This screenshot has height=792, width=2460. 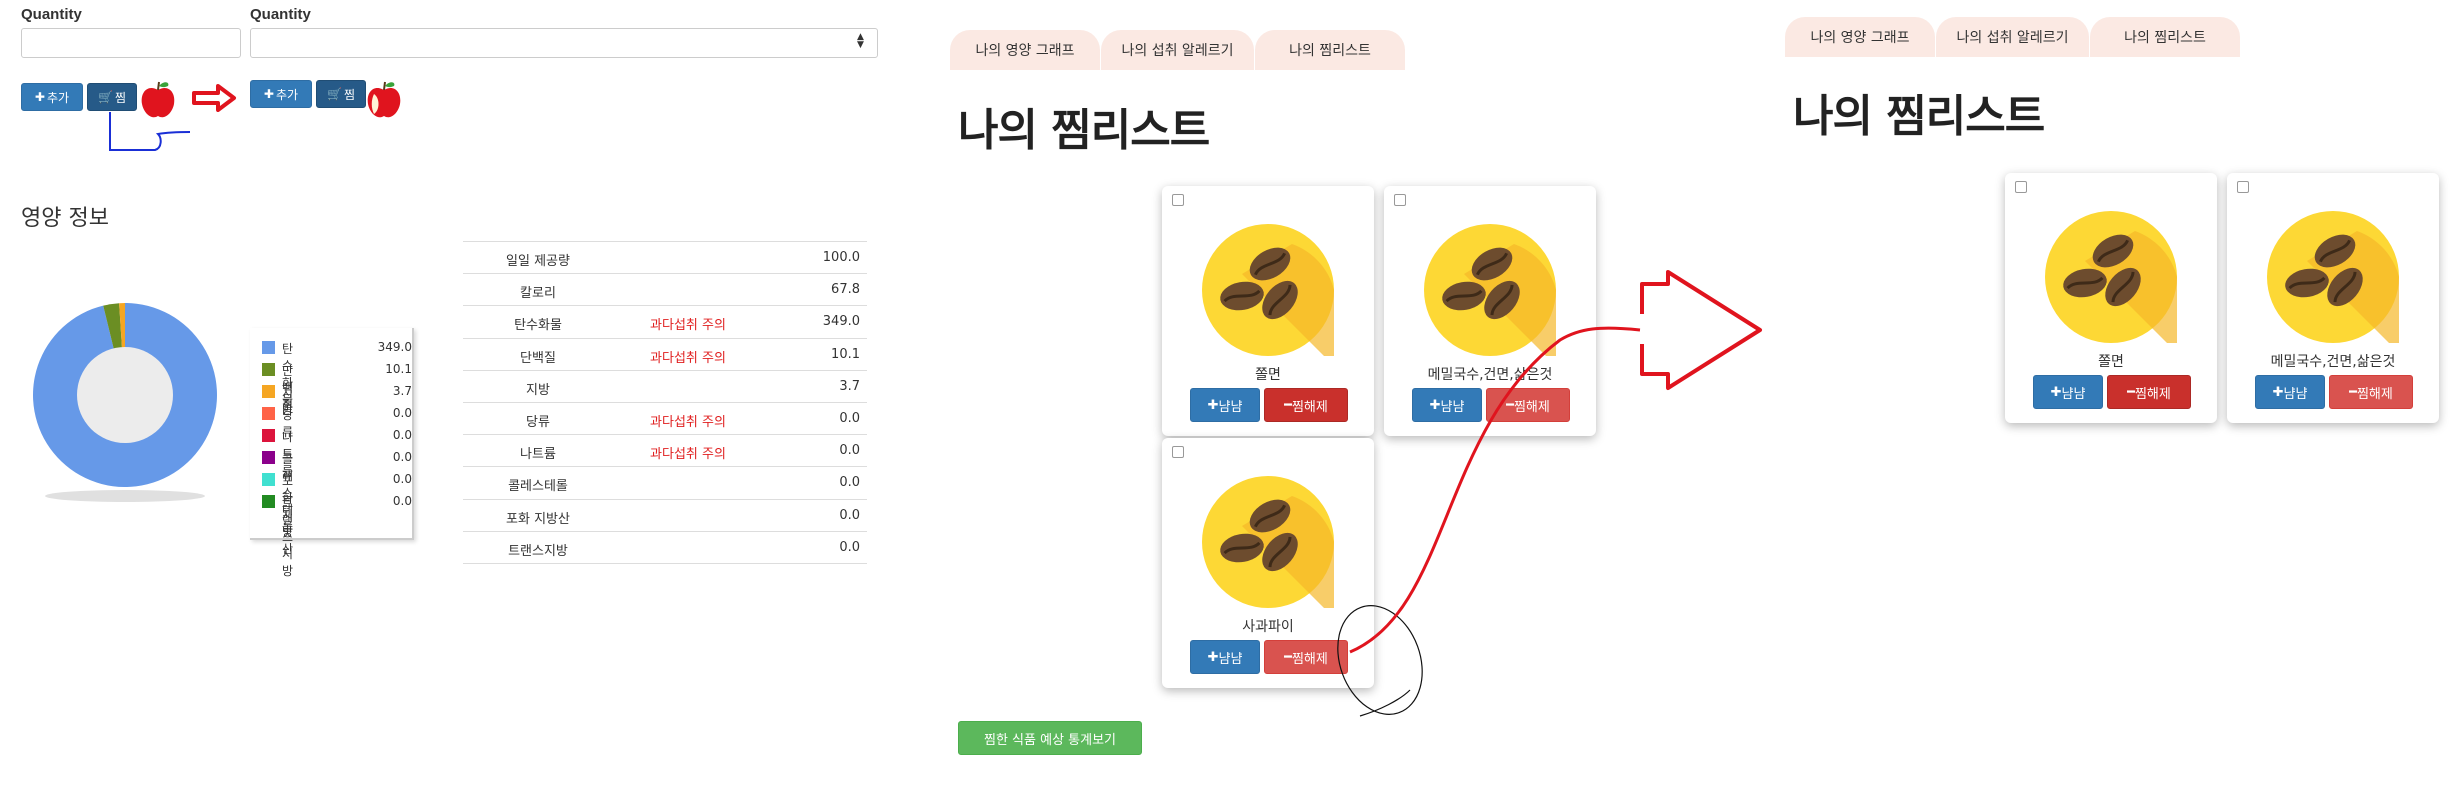 I want to click on table-row: 트랜스지방 0.0, so click(x=665, y=547).